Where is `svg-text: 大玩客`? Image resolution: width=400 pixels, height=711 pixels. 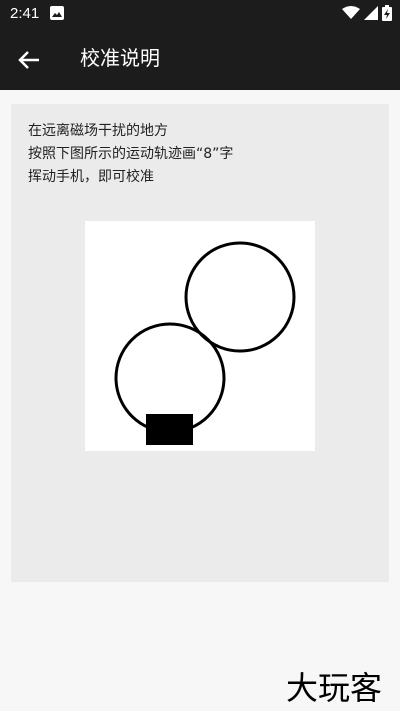 svg-text: 大玩客 is located at coordinates (334, 688).